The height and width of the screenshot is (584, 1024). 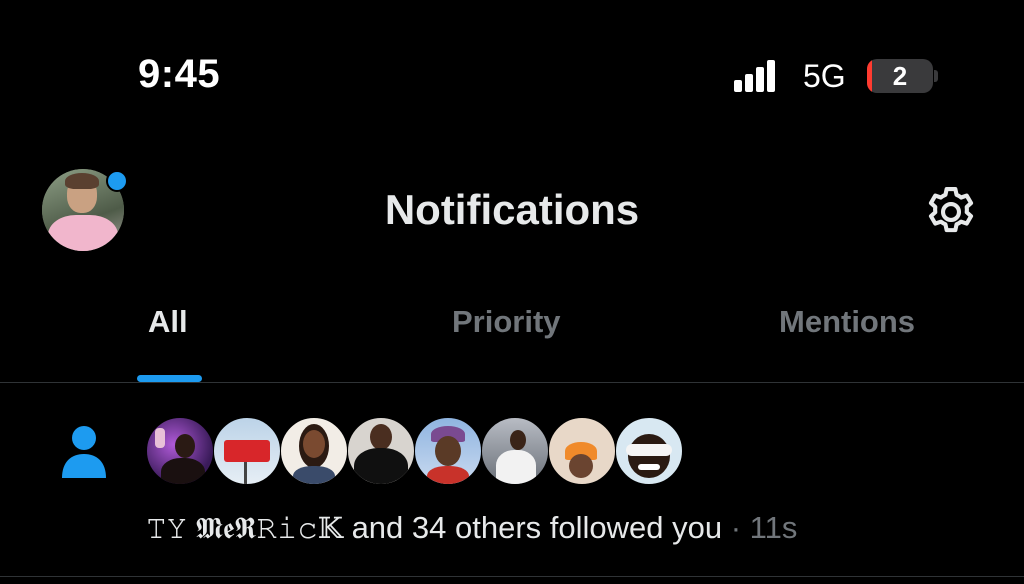 I want to click on battery-percentage: 2, so click(x=900, y=76).